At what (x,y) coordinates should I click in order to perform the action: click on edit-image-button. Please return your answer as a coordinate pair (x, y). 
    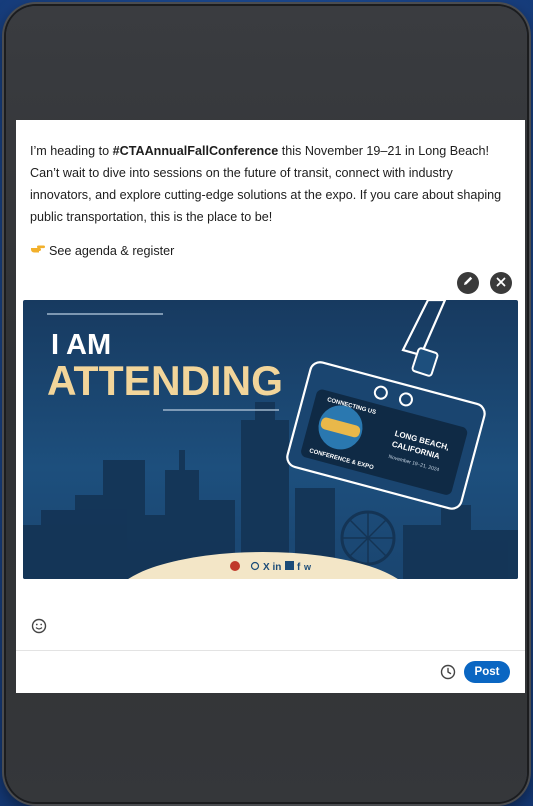
    Looking at the image, I should click on (468, 283).